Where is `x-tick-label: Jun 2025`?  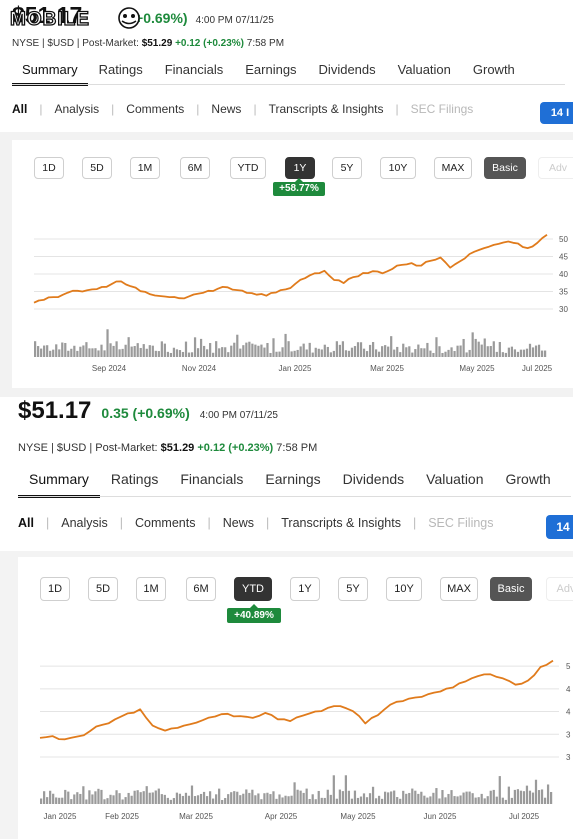
x-tick-label: Jun 2025 is located at coordinates (440, 816).